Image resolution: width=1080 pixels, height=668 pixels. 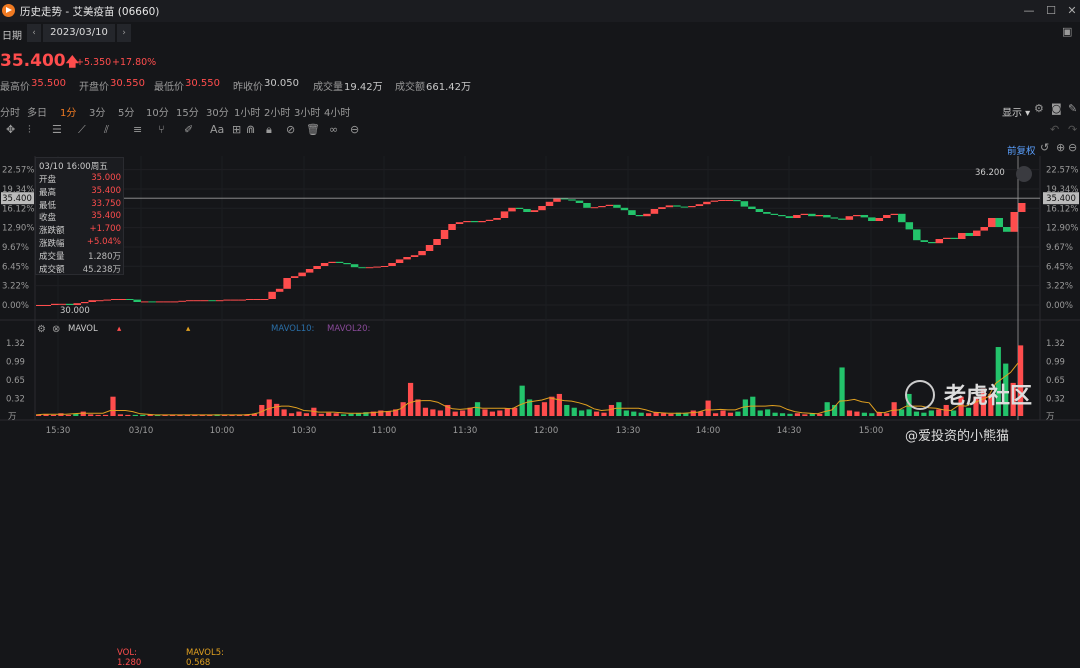 I want to click on tooltip-key: 最高, so click(x=48, y=192).